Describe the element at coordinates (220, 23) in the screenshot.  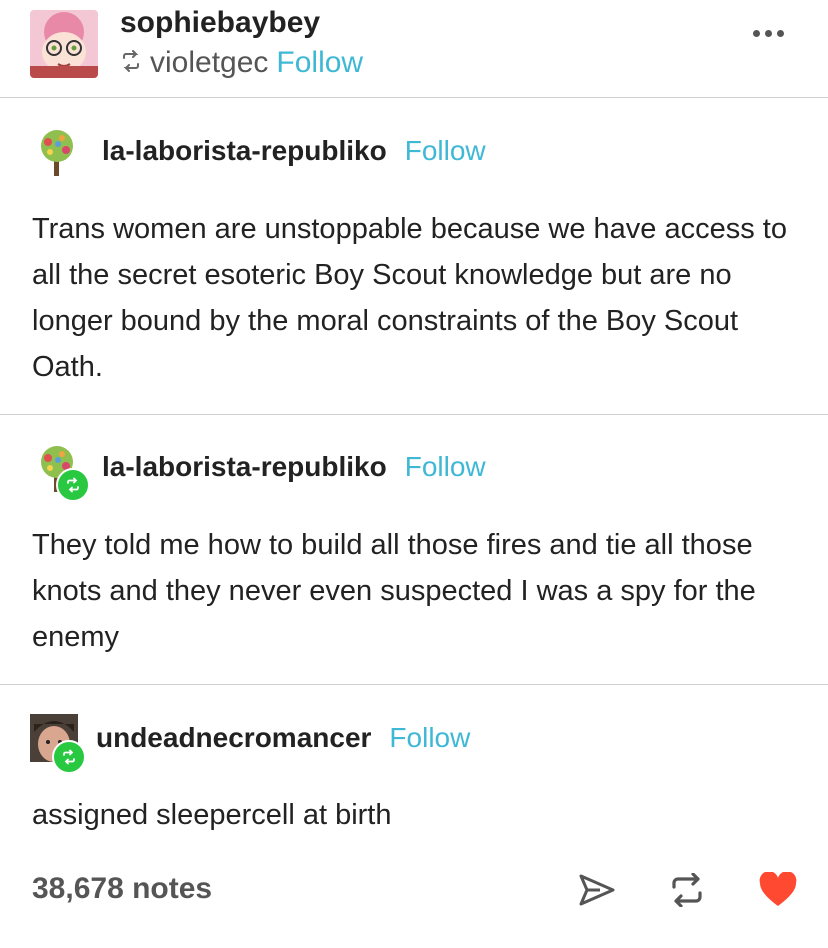
I see `username: sophiebaybey` at that location.